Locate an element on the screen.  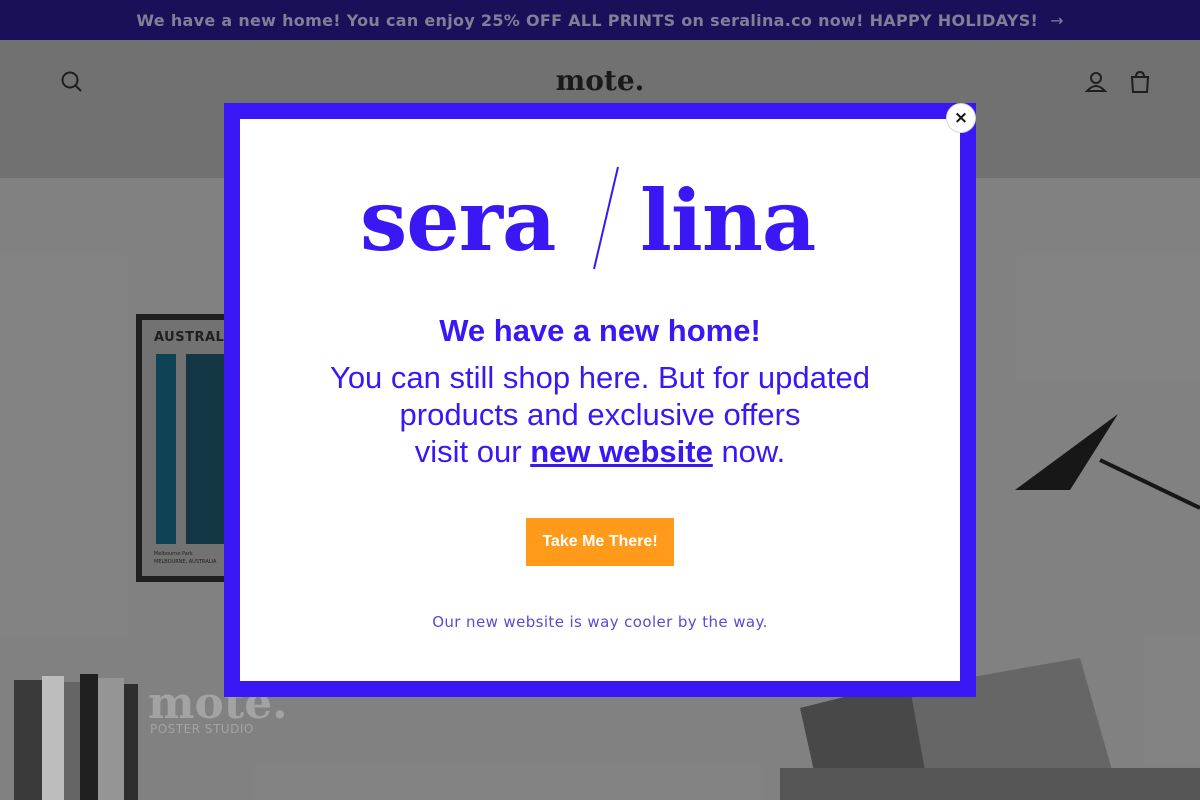
message-line-3: visit our new website now. is located at coordinates (600, 451).